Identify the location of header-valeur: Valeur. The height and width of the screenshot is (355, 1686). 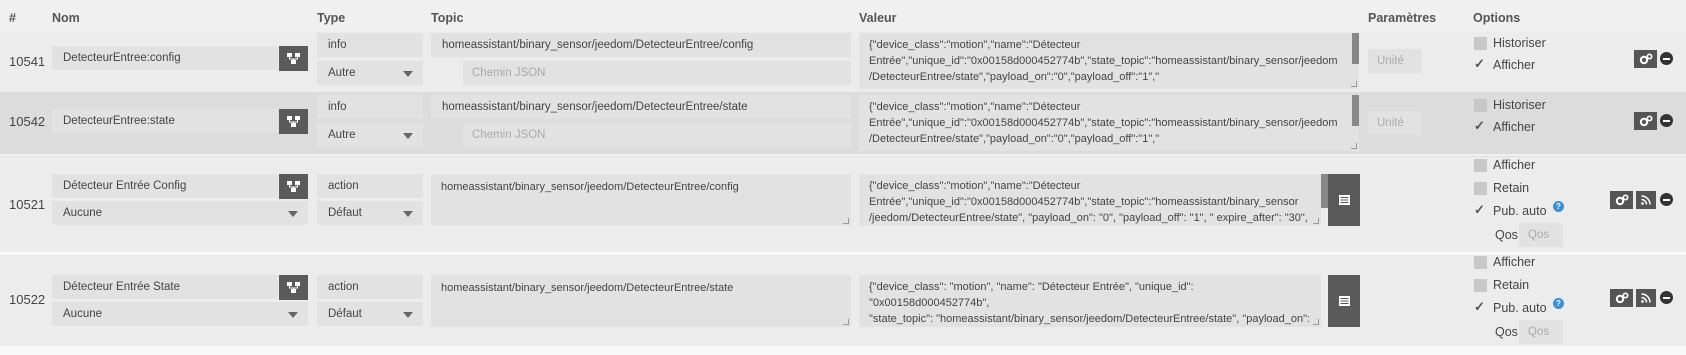
(878, 18).